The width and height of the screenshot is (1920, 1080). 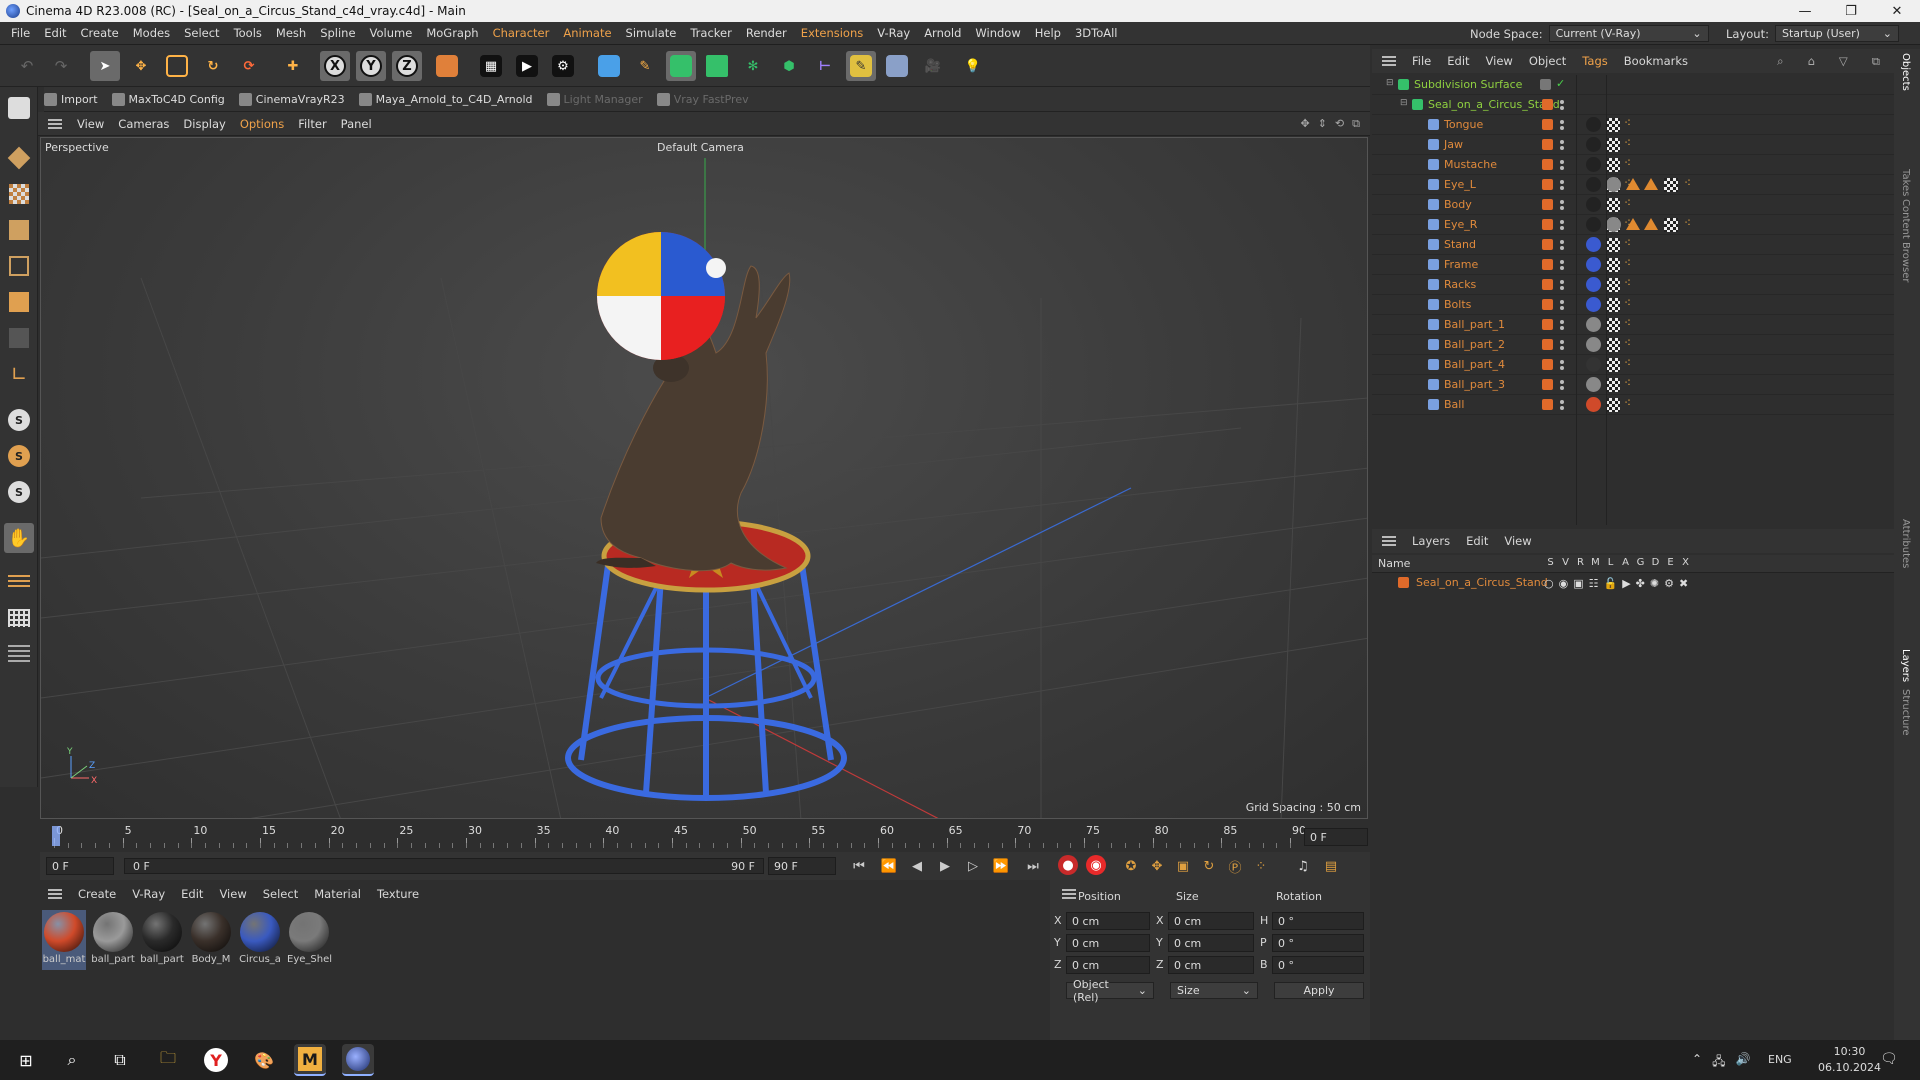 What do you see at coordinates (1876, 61) in the screenshot?
I see `new-window-icon: ⧉` at bounding box center [1876, 61].